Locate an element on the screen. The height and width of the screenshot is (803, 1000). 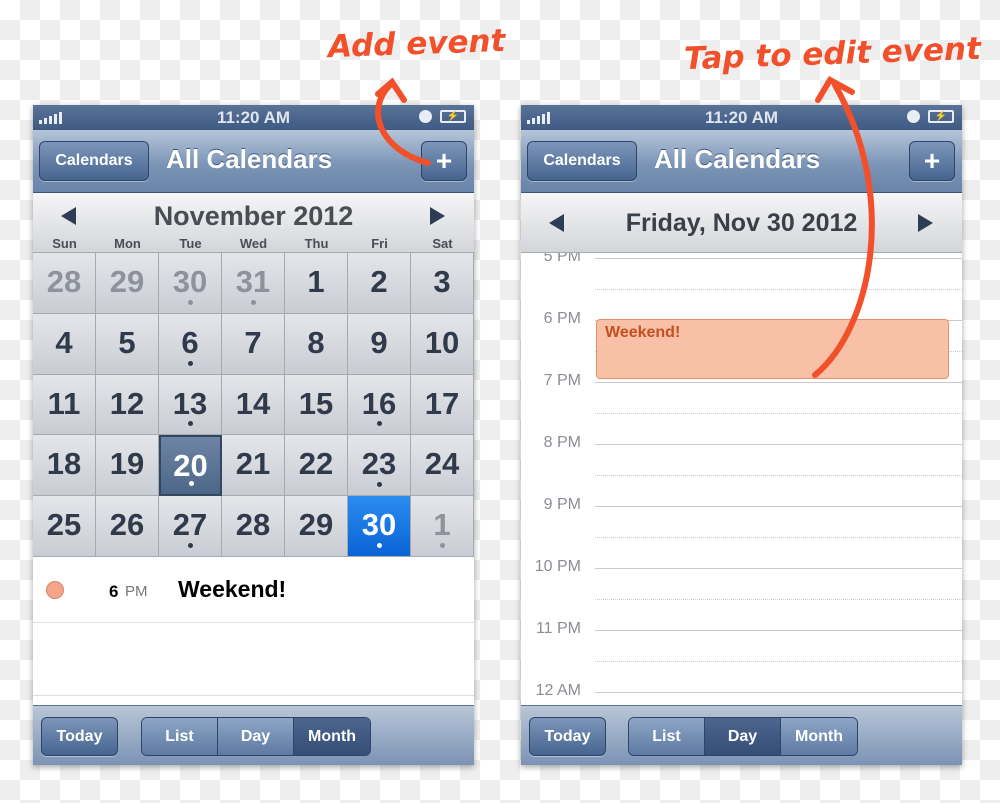
day-cell: 14 is located at coordinates (253, 405).